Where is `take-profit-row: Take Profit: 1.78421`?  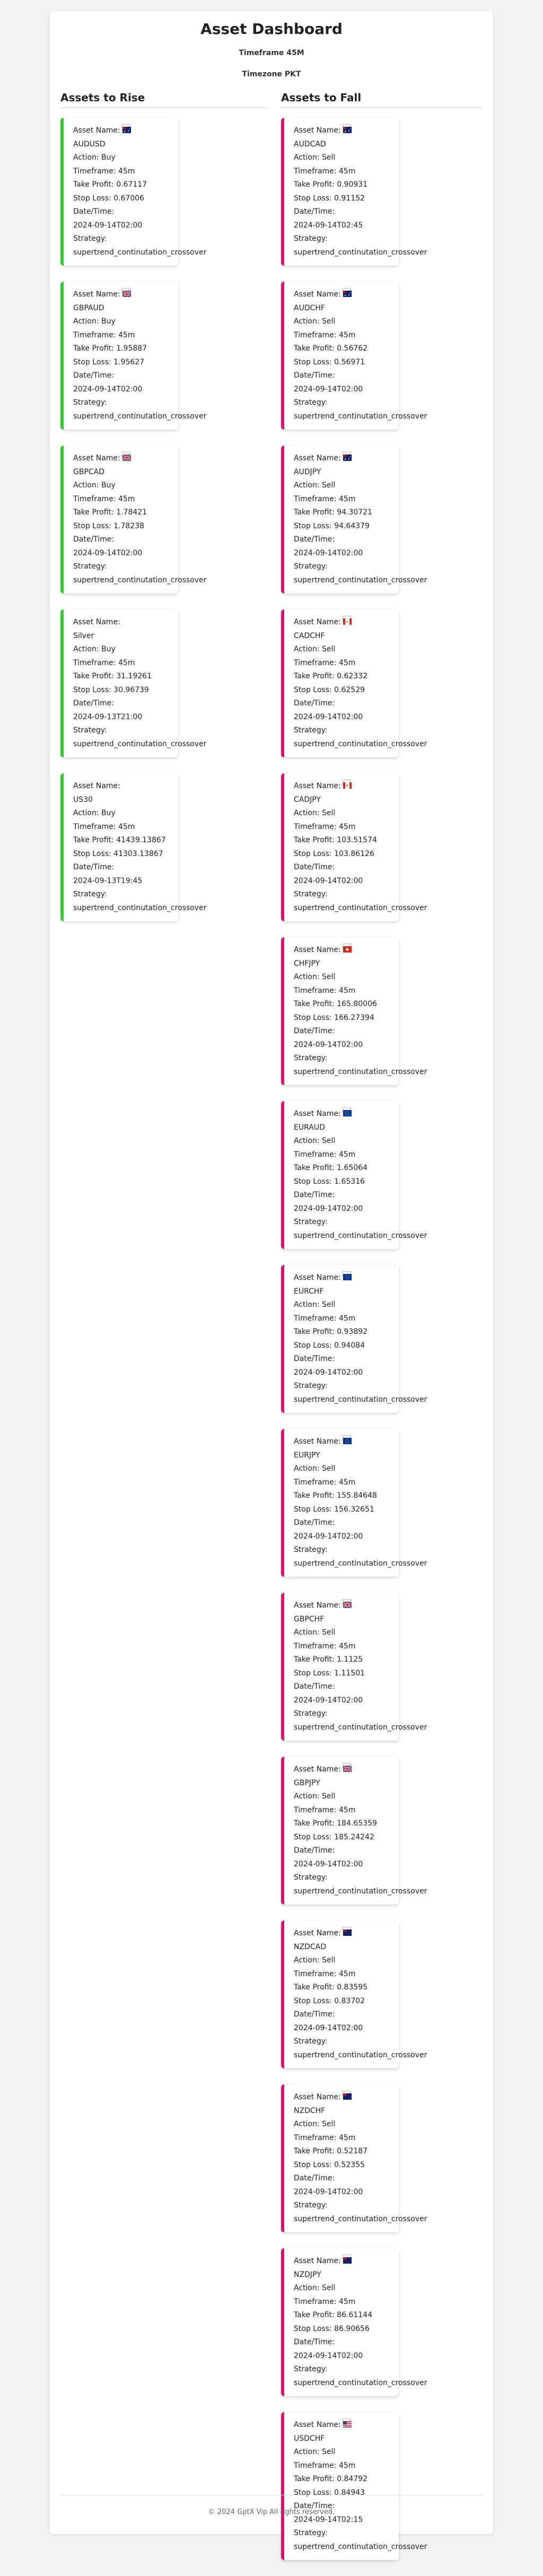
take-profit-row: Take Profit: 1.78421 is located at coordinates (124, 513).